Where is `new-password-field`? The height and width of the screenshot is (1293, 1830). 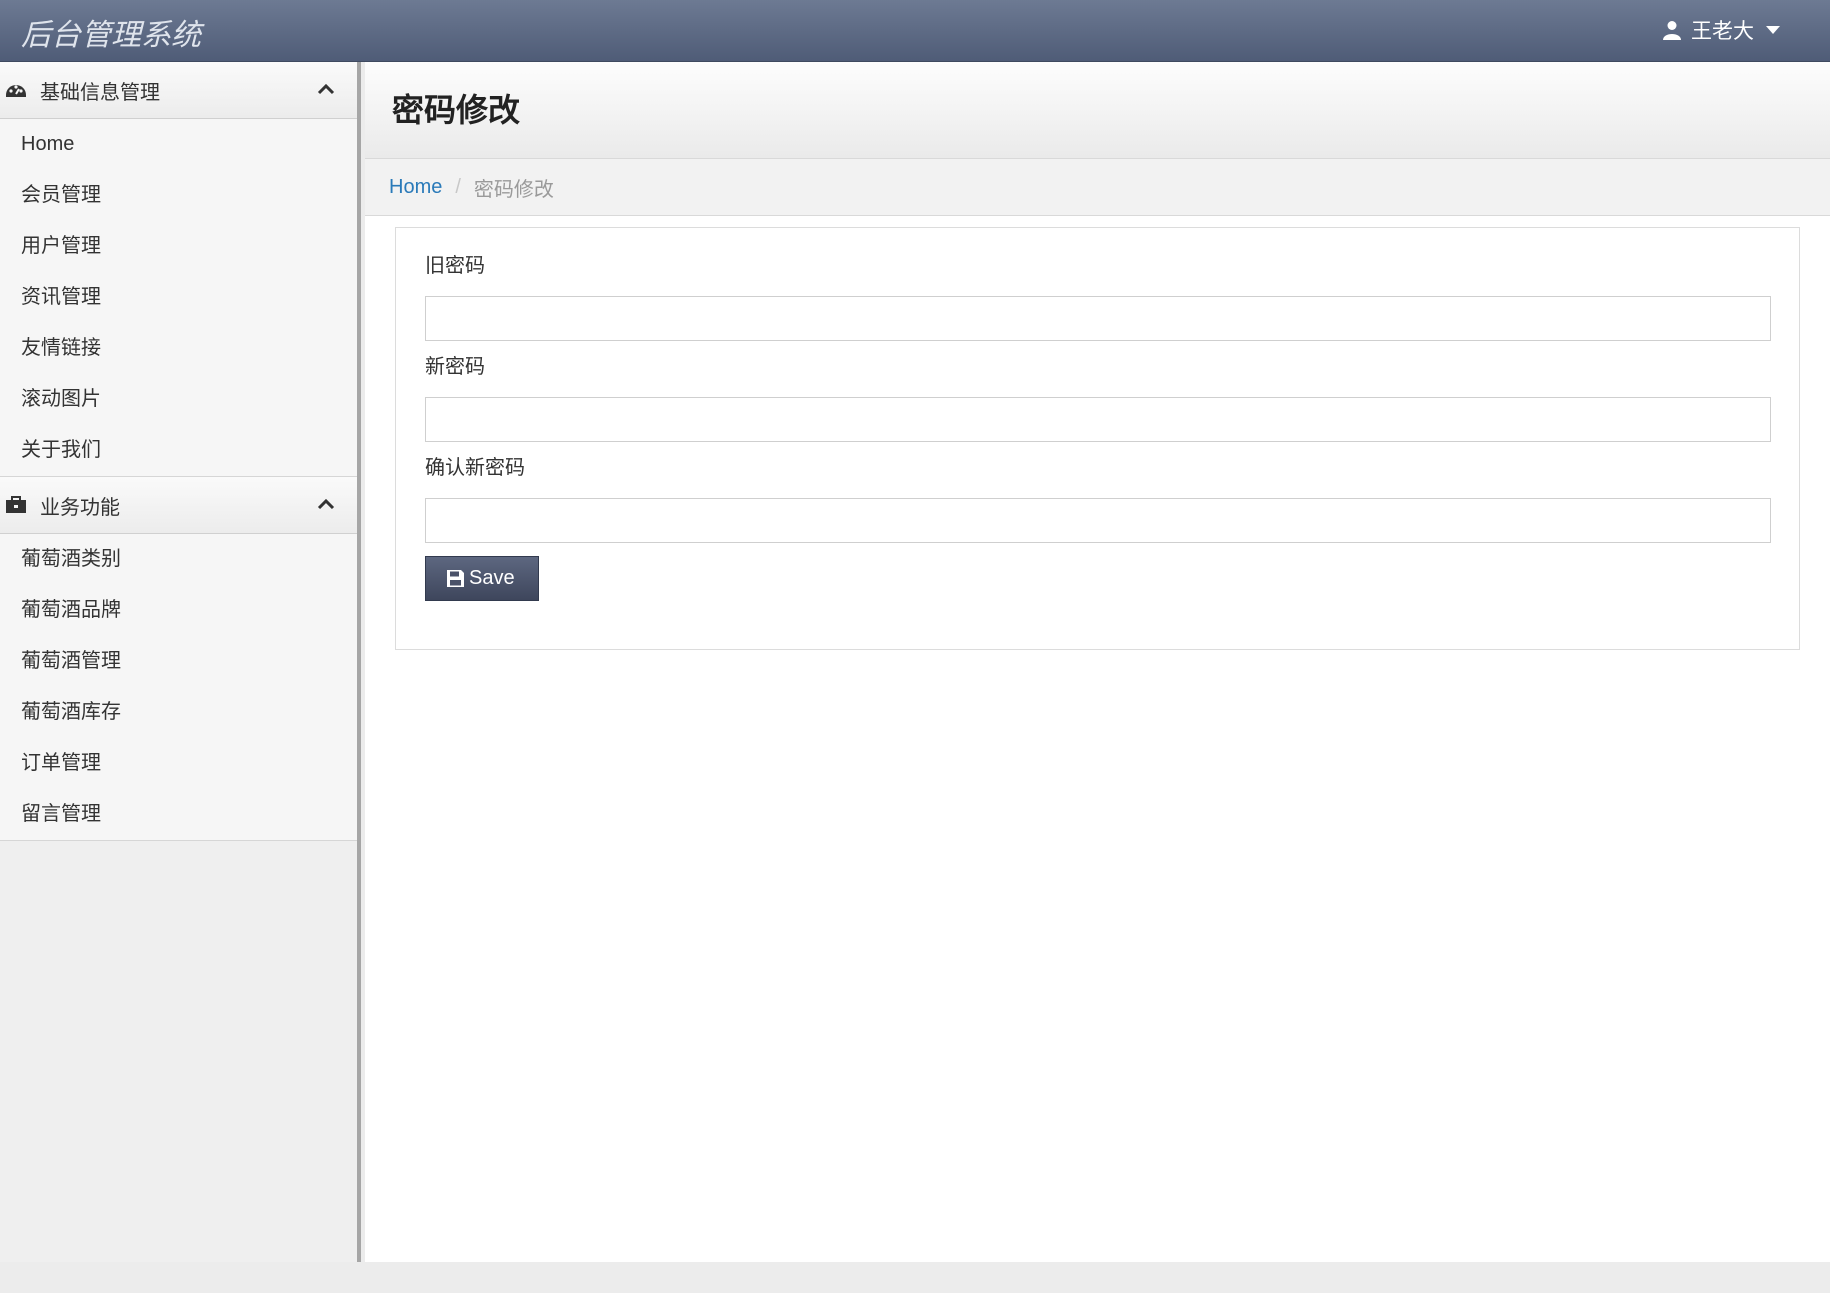
new-password-field is located at coordinates (1098, 419).